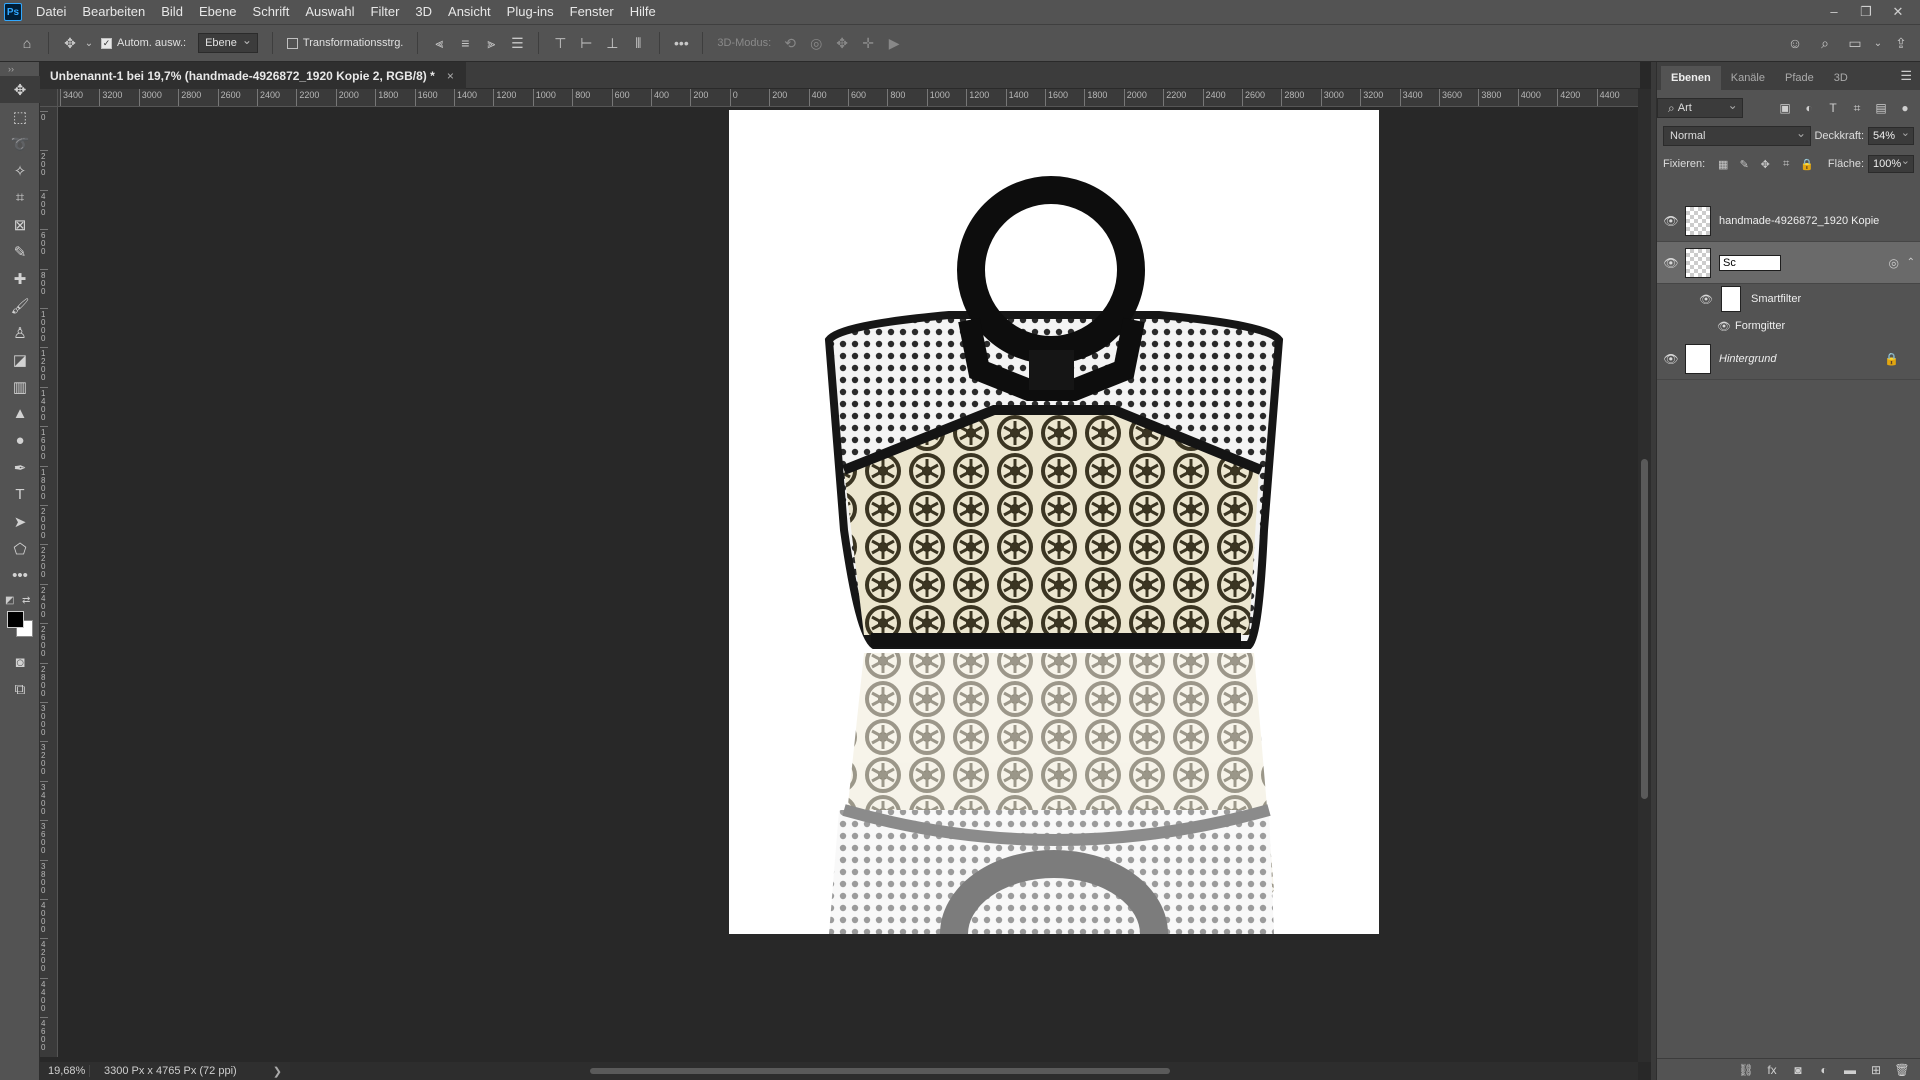 The width and height of the screenshot is (1920, 1080). Describe the element at coordinates (20, 251) in the screenshot. I see `eyedropper-tool-icon: ✎` at that location.